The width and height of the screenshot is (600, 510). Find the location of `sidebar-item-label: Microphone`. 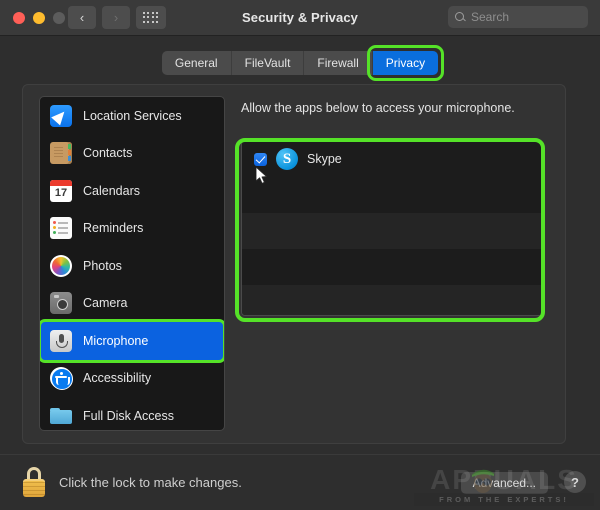

sidebar-item-label: Microphone is located at coordinates (116, 340).